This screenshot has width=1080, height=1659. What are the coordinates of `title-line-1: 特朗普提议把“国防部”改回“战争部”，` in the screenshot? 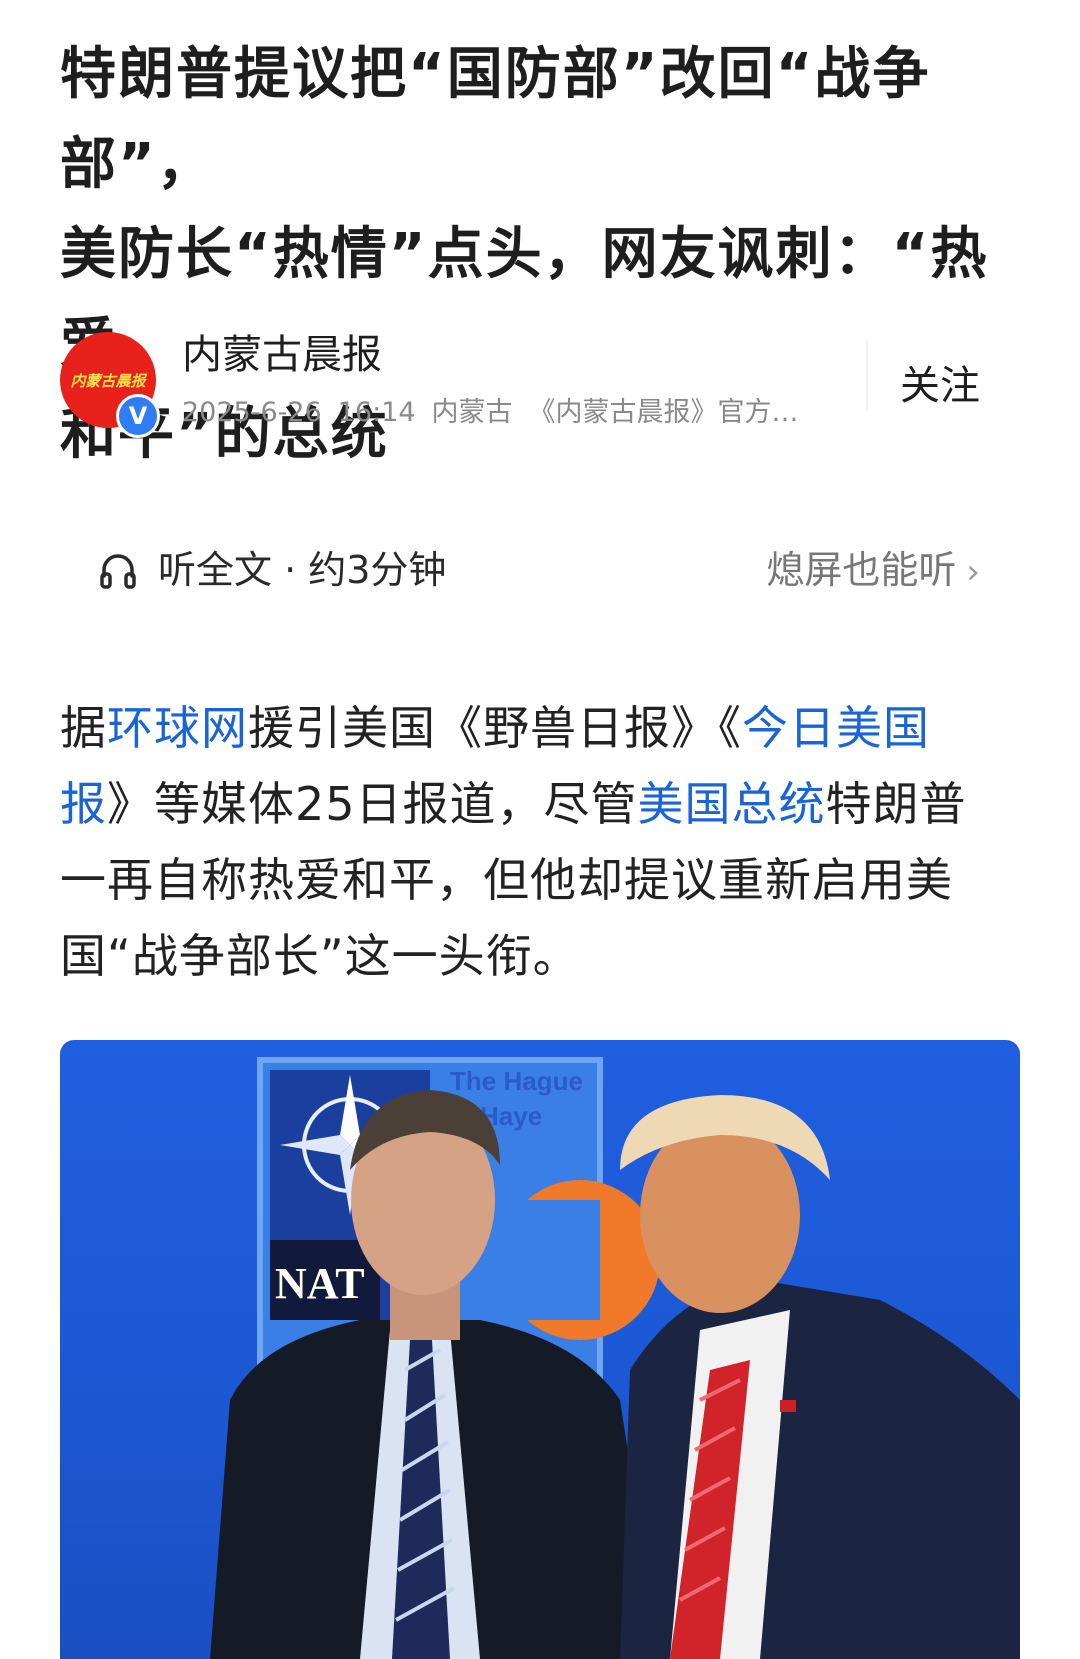 It's located at (495, 119).